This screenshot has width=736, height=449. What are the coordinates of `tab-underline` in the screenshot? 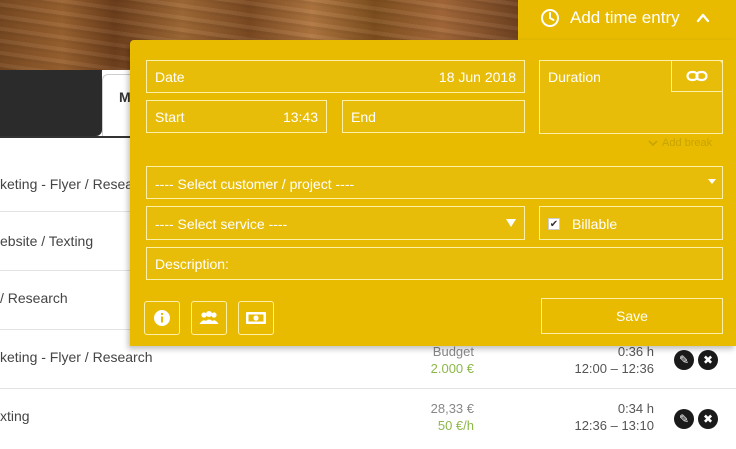 It's located at (70, 137).